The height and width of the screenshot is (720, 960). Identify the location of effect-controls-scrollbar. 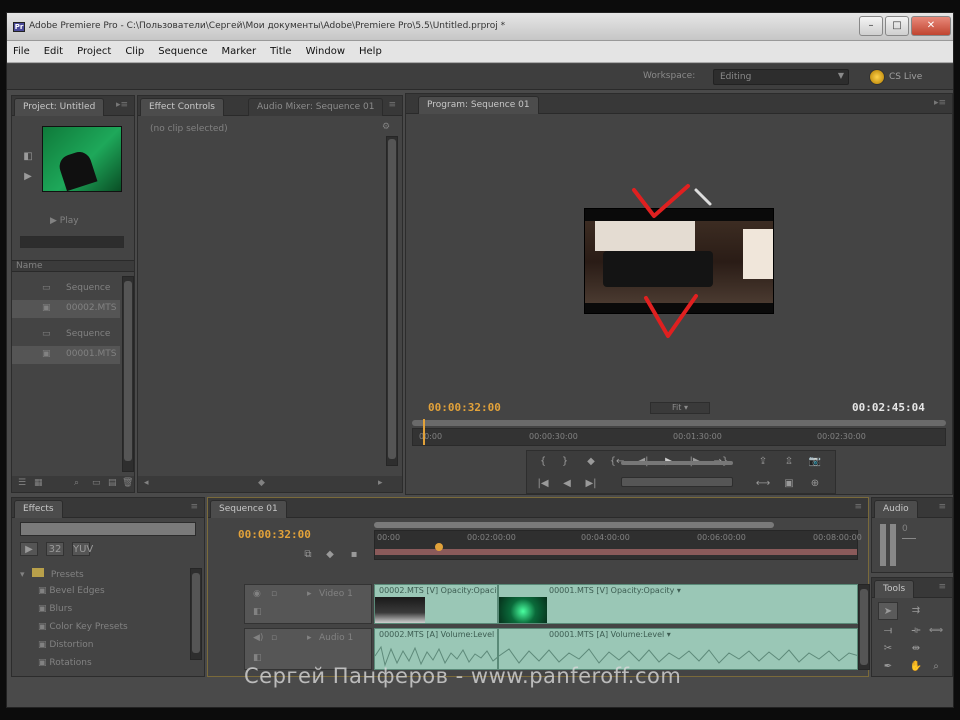
(392, 301).